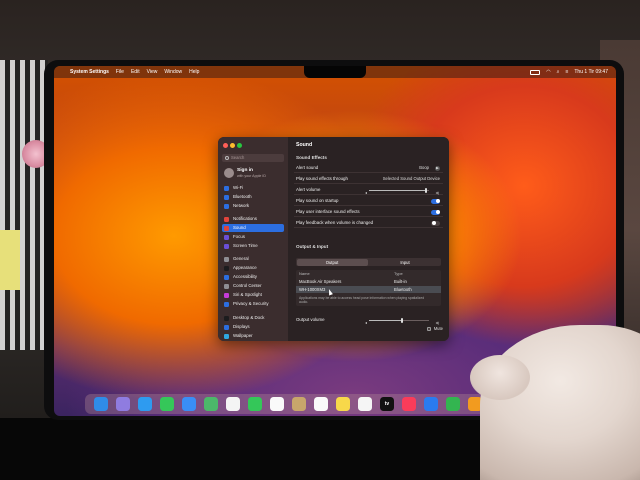 This screenshot has height=480, width=640. Describe the element at coordinates (167, 404) in the screenshot. I see `messages-icon` at that location.